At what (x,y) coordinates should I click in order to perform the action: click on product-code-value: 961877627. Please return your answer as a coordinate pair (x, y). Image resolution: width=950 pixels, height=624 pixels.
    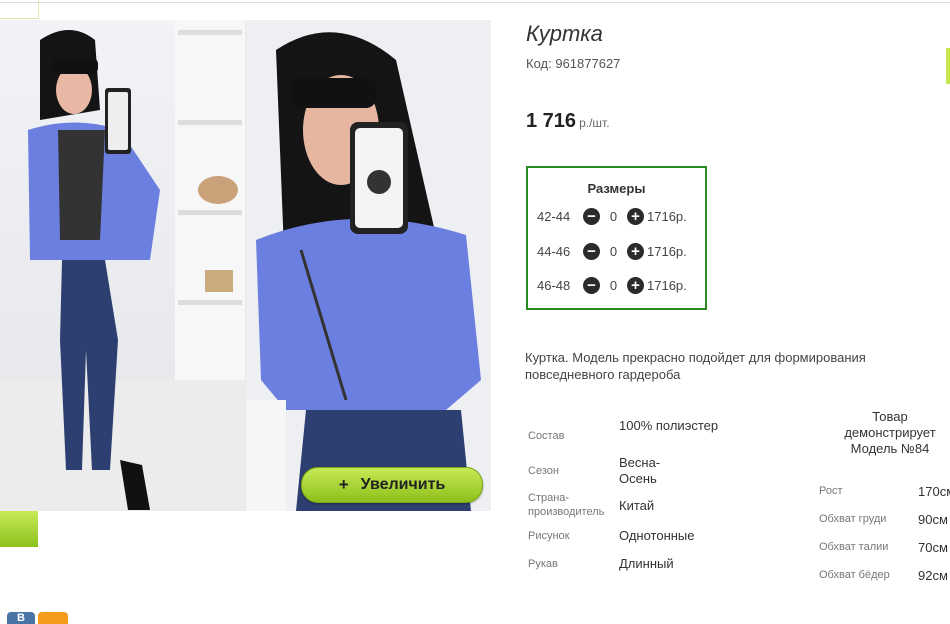
    Looking at the image, I should click on (588, 63).